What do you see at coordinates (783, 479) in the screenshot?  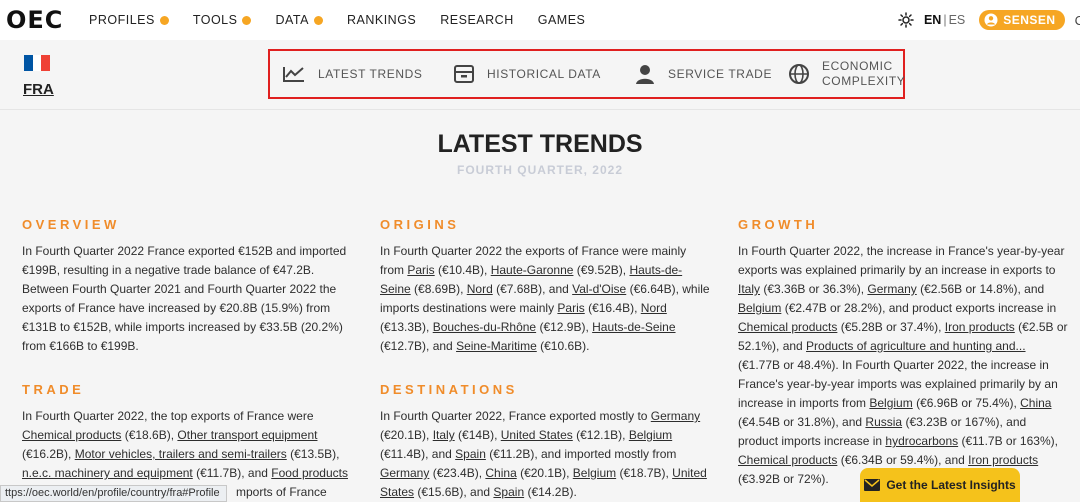 I see `text-run: (€3.92B or 72%).` at bounding box center [783, 479].